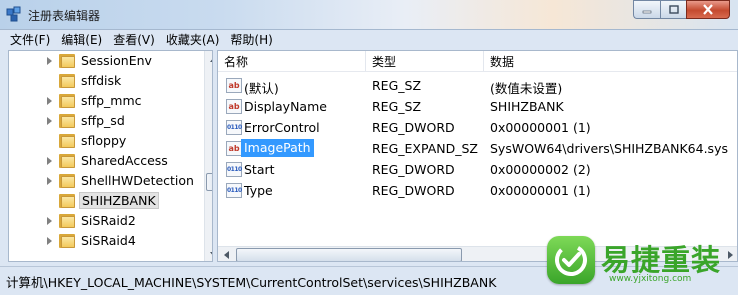  I want to click on tree-item-shihzbank: SHIHZBANK, so click(103, 201).